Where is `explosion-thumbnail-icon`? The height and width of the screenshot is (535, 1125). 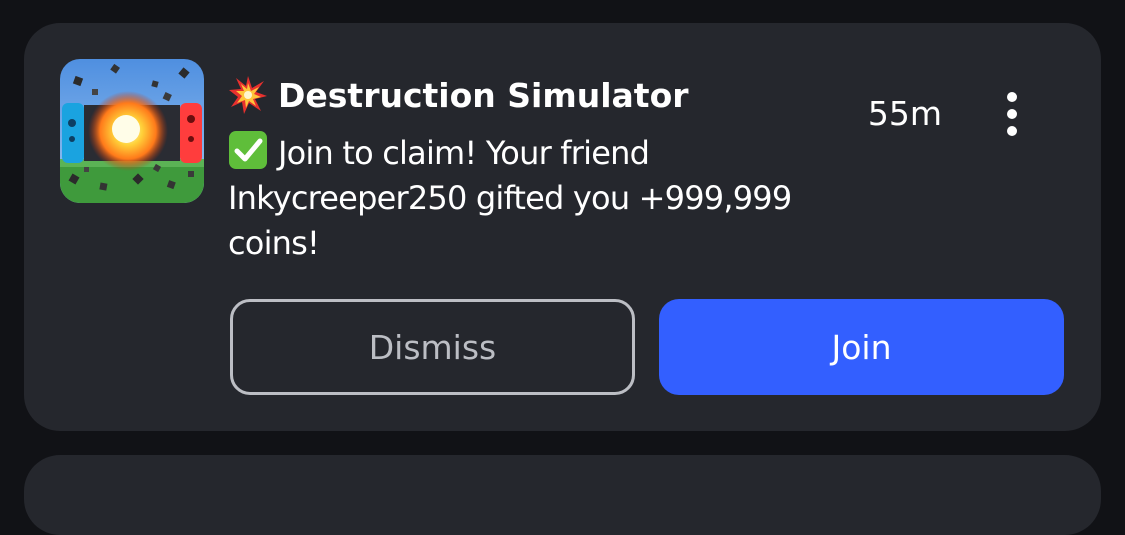 explosion-thumbnail-icon is located at coordinates (132, 131).